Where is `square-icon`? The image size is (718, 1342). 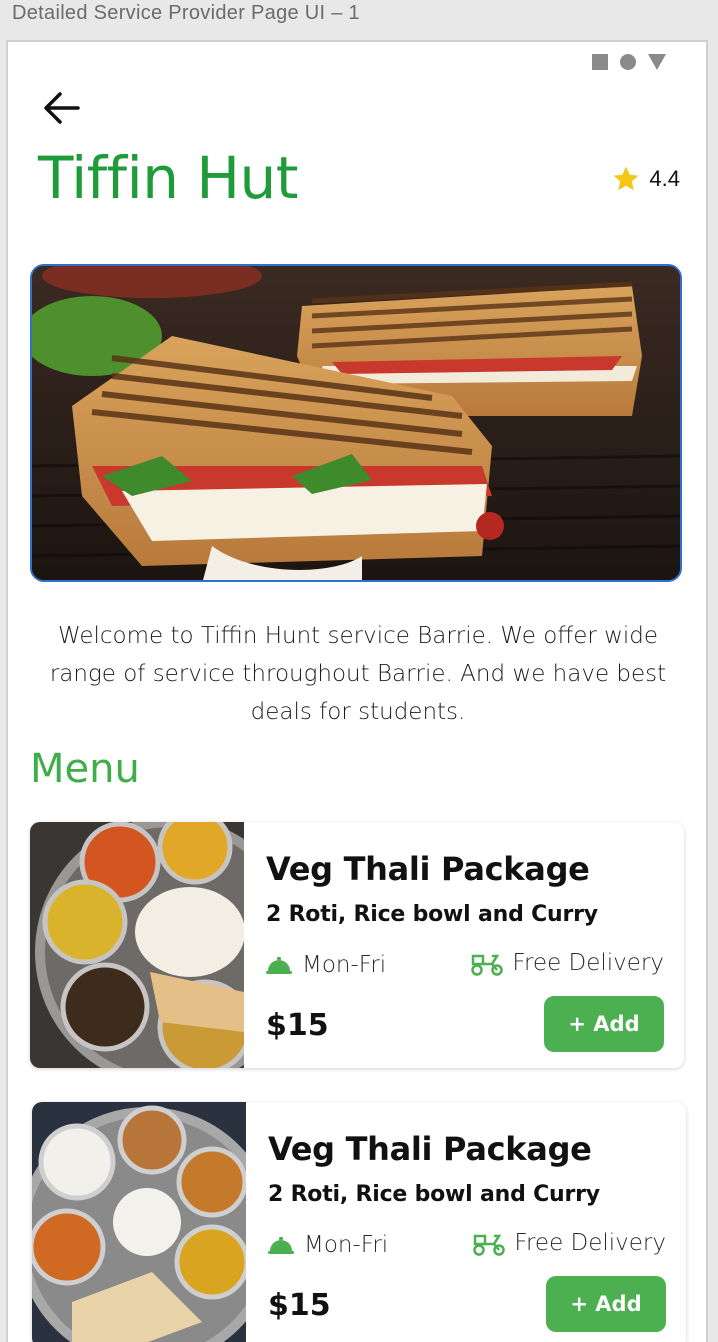 square-icon is located at coordinates (600, 62).